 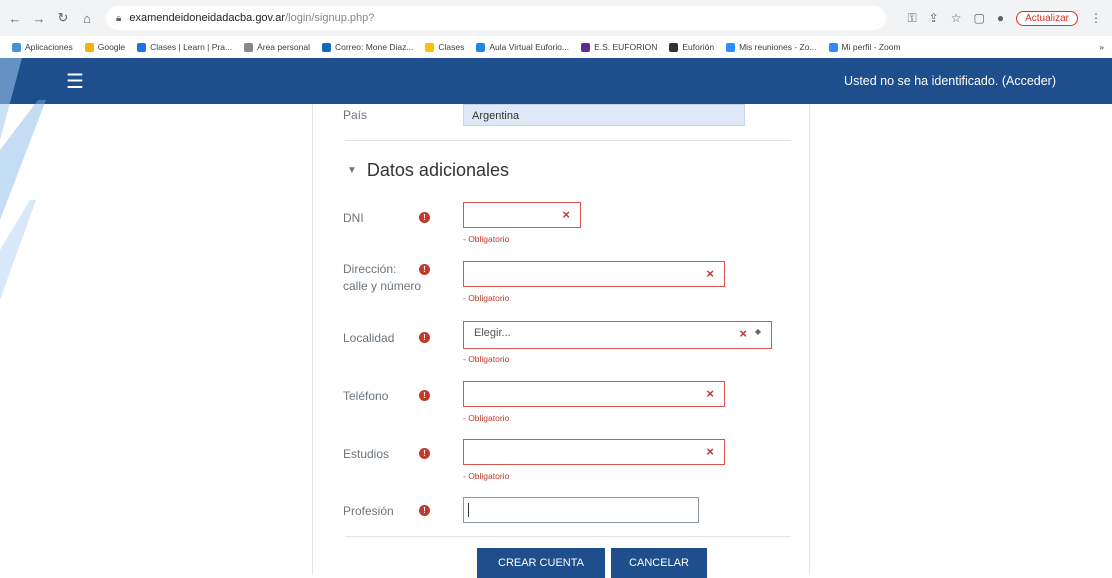 I want to click on bookmark-item: Clases, so click(x=444, y=47).